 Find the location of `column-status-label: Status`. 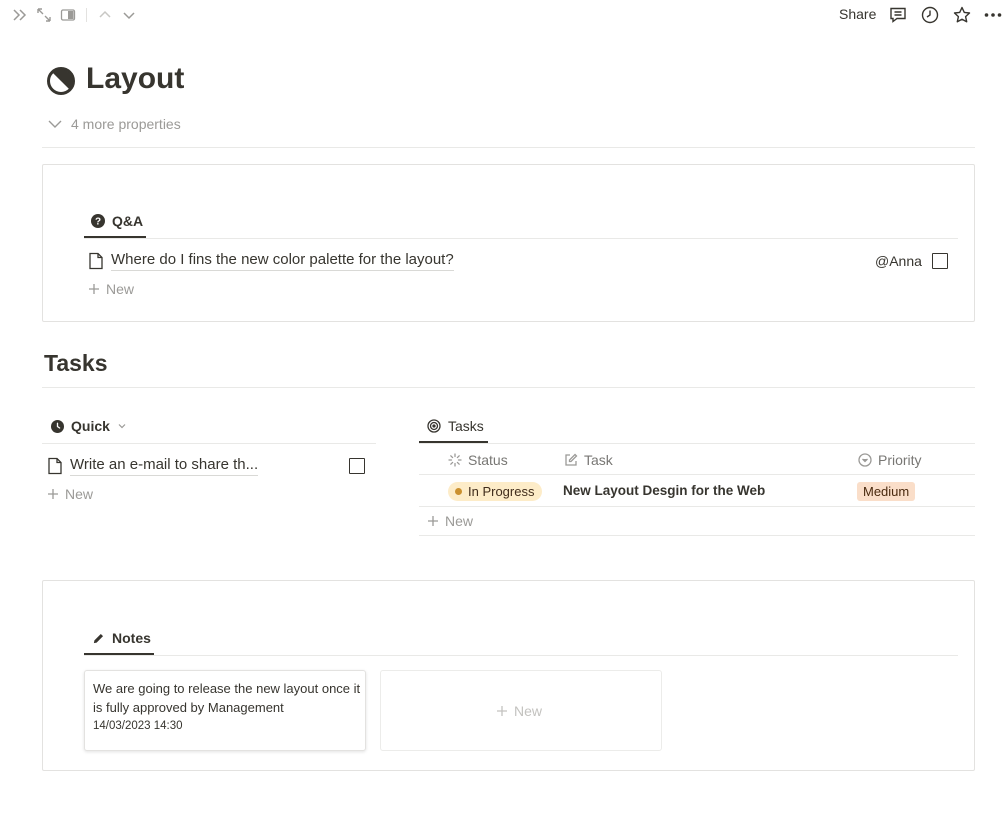

column-status-label: Status is located at coordinates (488, 460).